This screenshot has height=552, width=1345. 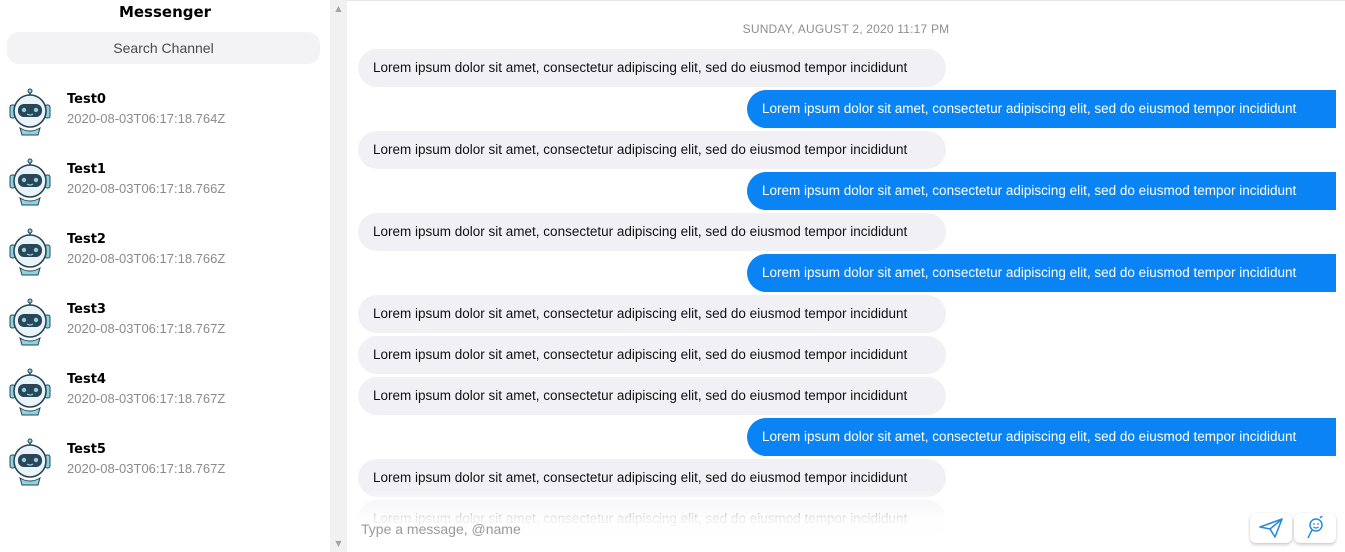 What do you see at coordinates (86, 379) in the screenshot?
I see `channel-name: Test4` at bounding box center [86, 379].